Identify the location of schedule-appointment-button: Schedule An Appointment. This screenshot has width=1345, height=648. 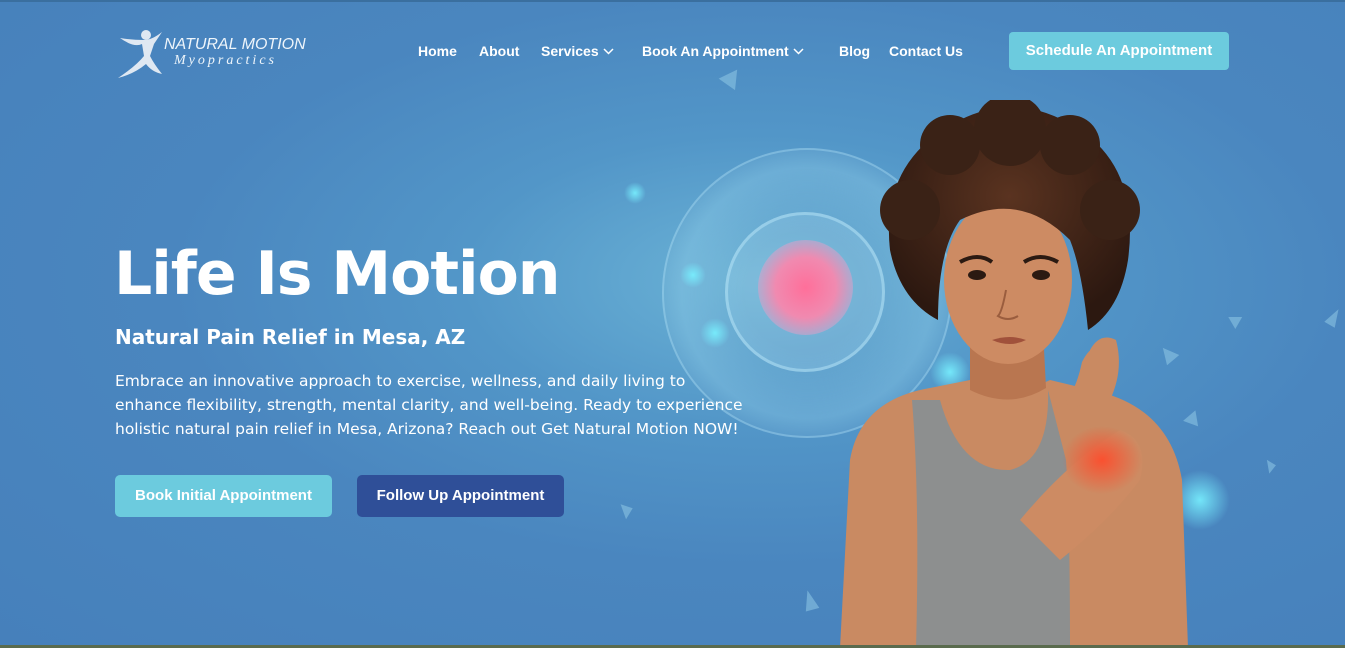
(1119, 51).